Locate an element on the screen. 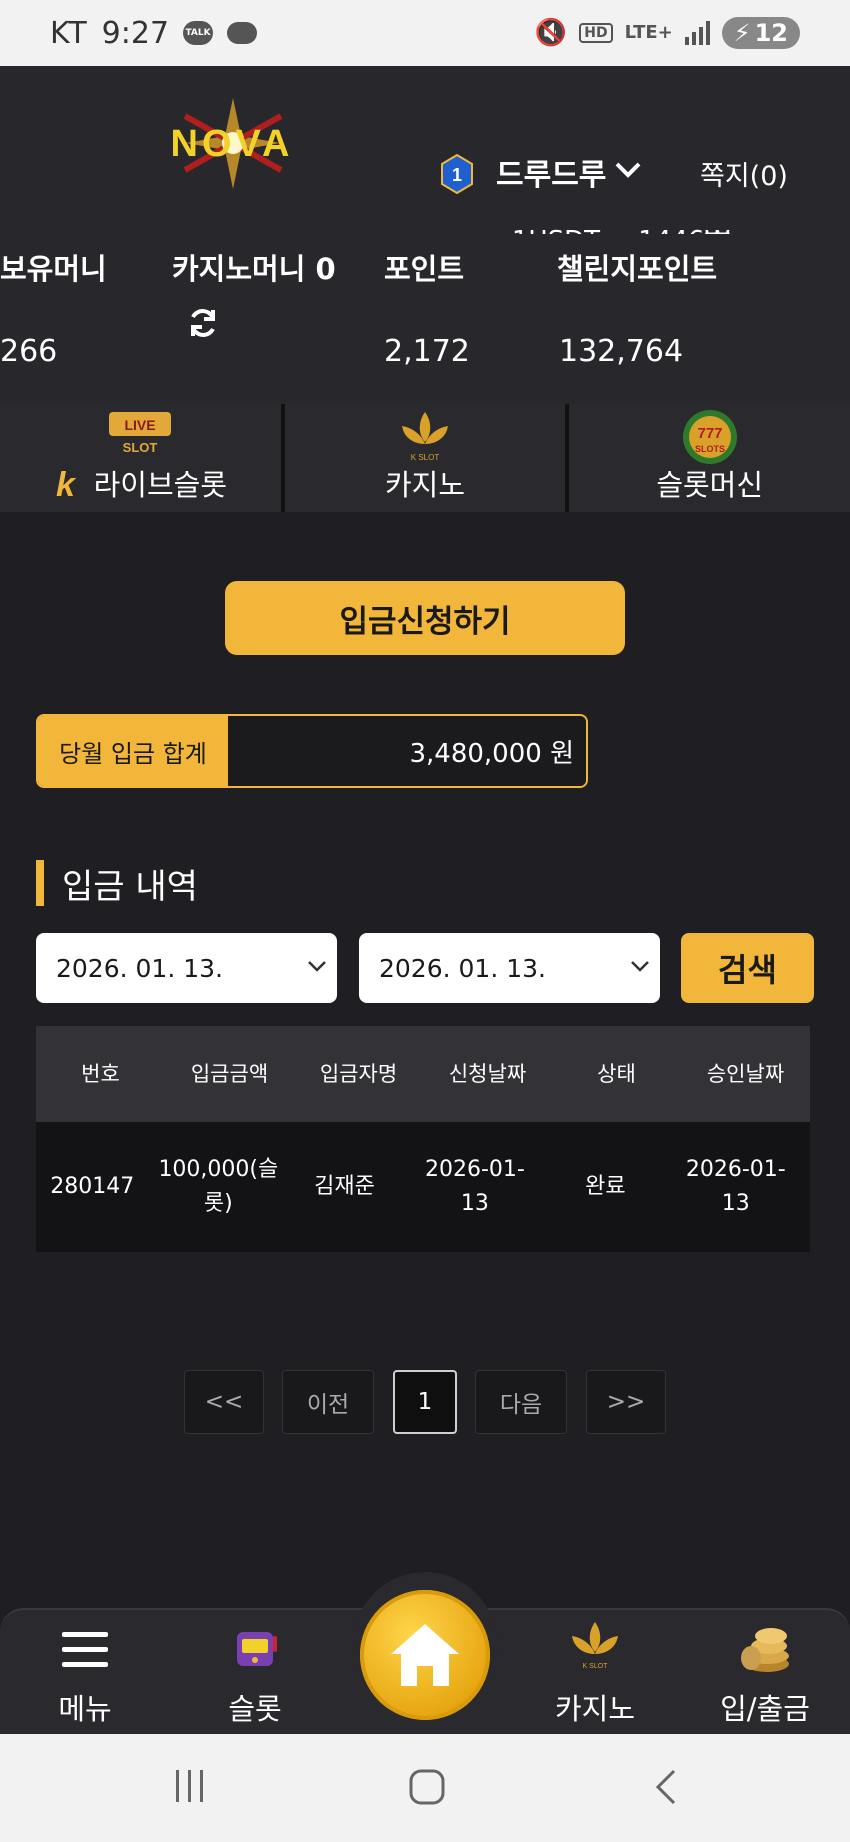 The height and width of the screenshot is (1842, 850). date-to-value: 2026. 01. 13. is located at coordinates (462, 968).